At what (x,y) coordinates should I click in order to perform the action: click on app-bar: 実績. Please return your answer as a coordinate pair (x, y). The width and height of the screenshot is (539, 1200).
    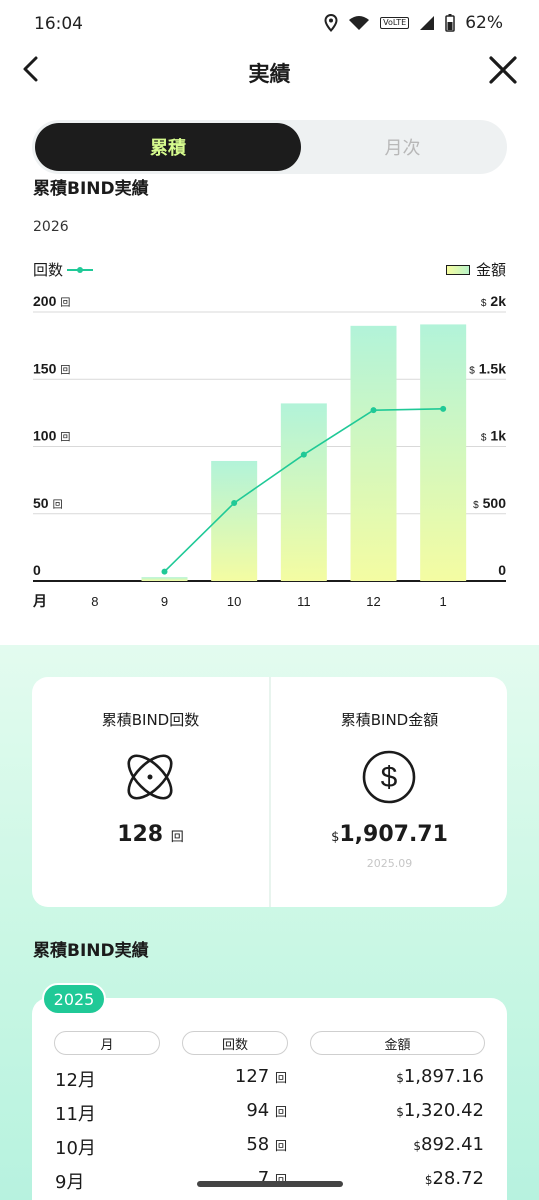
    Looking at the image, I should click on (269, 70).